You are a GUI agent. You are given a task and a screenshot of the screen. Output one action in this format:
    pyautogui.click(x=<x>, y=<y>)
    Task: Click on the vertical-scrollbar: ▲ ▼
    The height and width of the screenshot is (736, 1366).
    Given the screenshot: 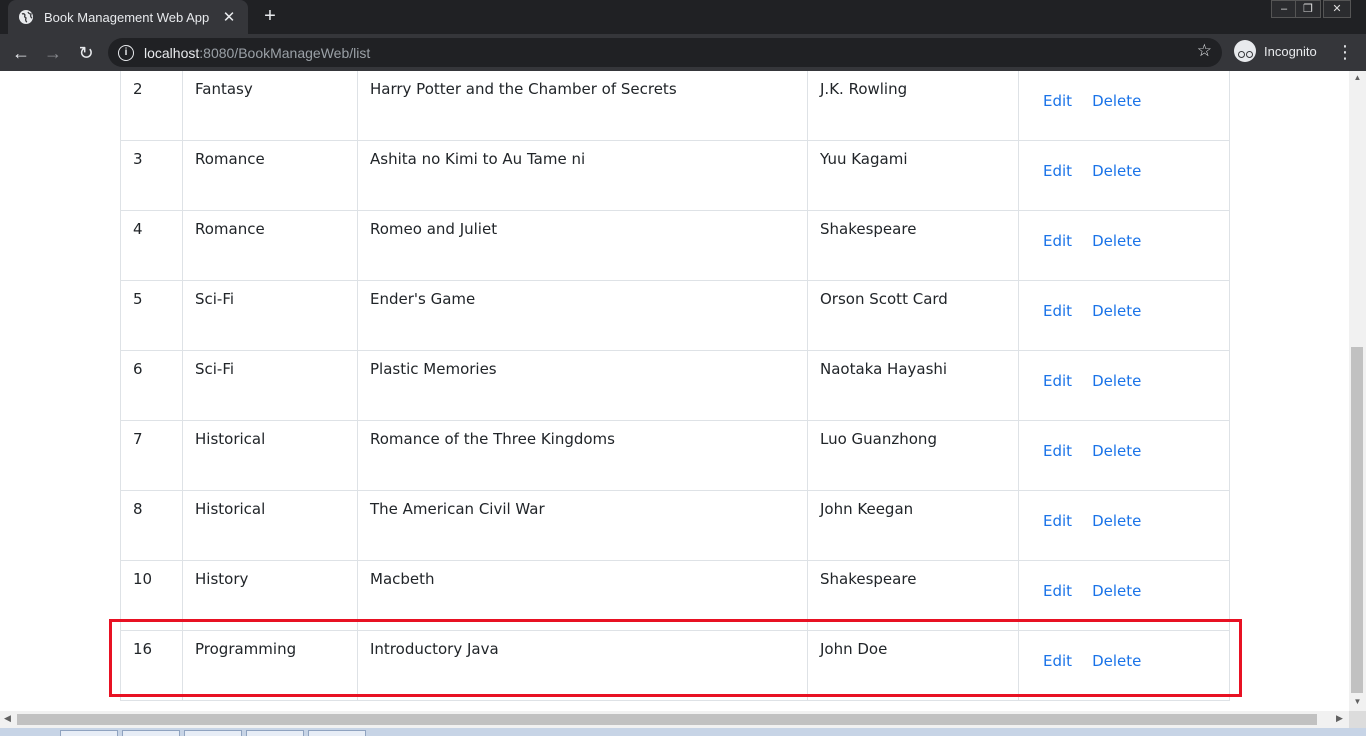 What is the action you would take?
    pyautogui.click(x=1357, y=391)
    